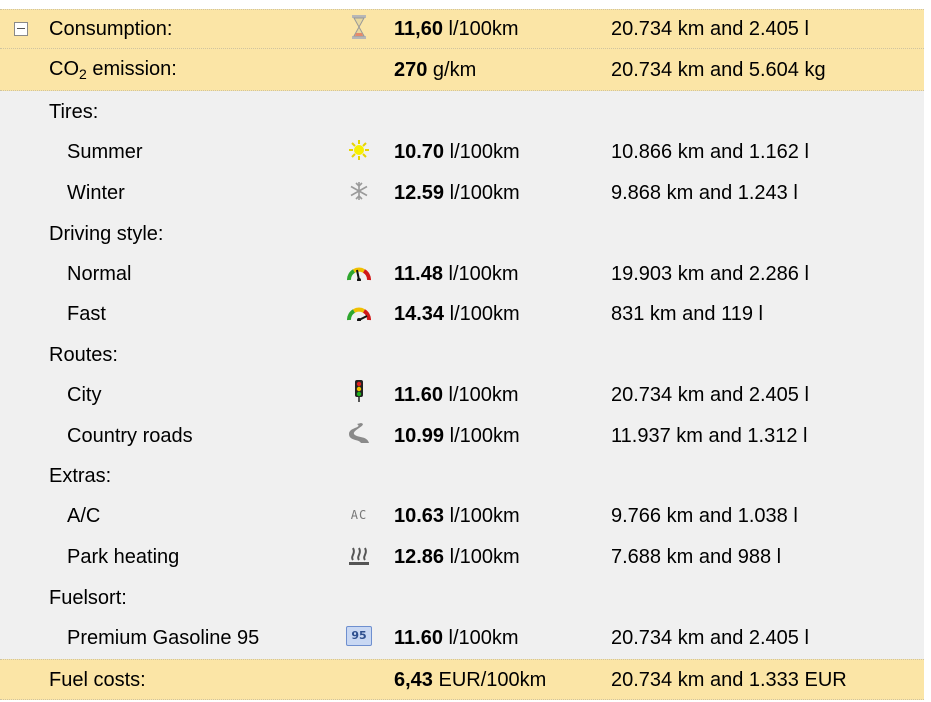  Describe the element at coordinates (456, 638) in the screenshot. I see `premium-gasoline-value: 11.60 l/100km` at that location.